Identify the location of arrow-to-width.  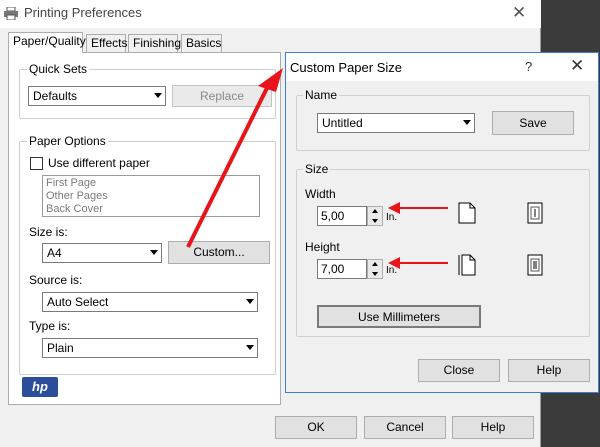
(418, 208).